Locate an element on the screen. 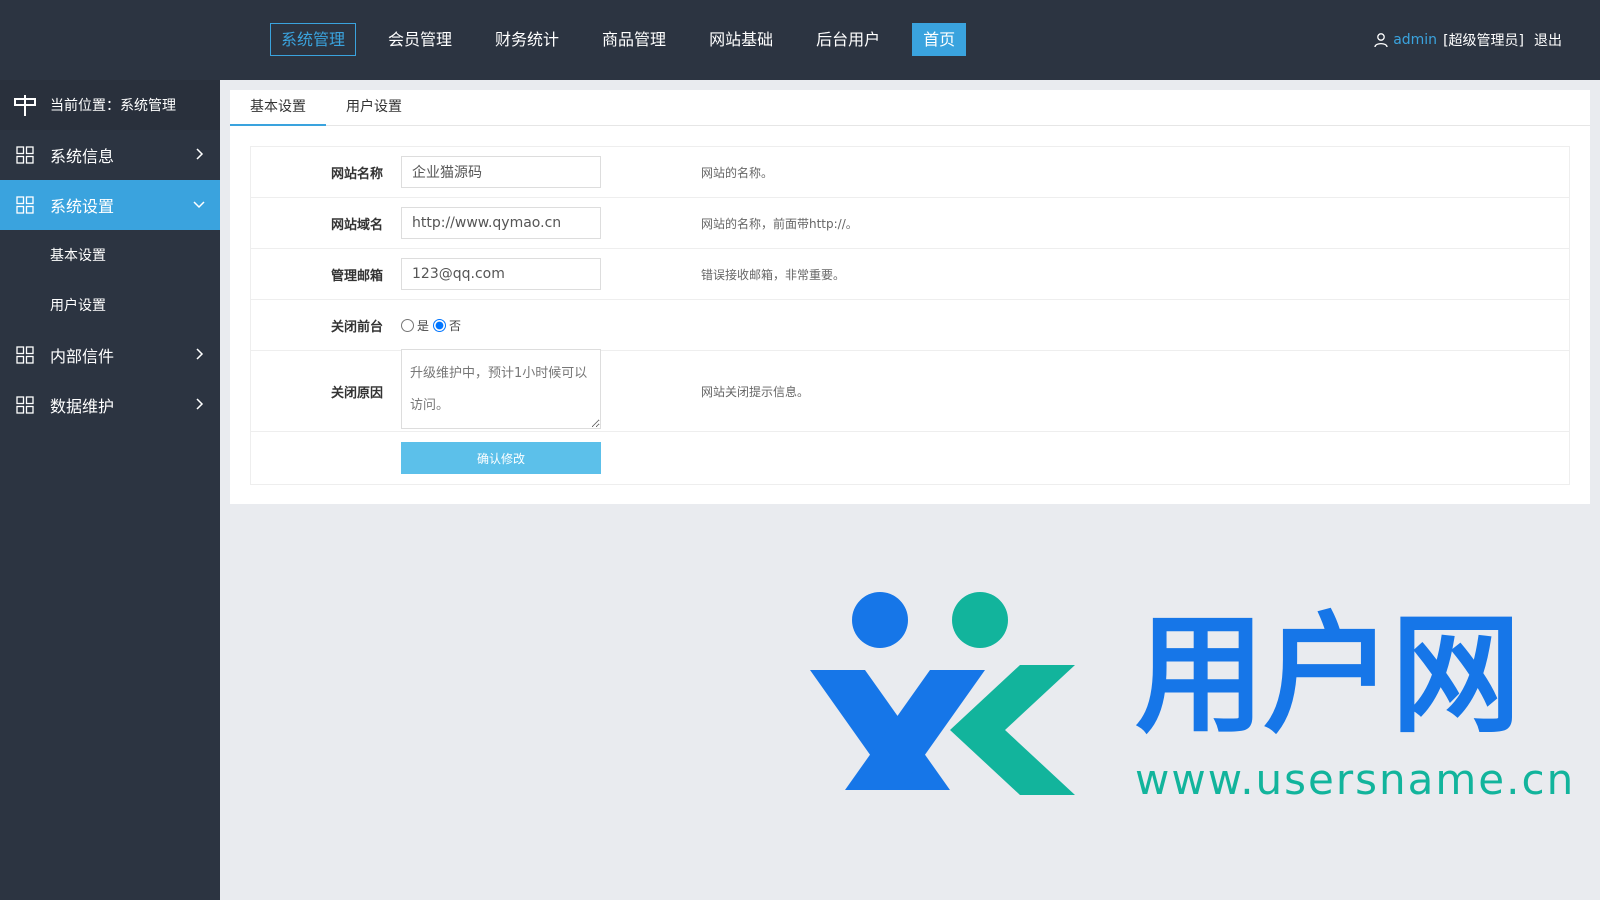 The image size is (1600, 900). admin-email-input is located at coordinates (501, 274).